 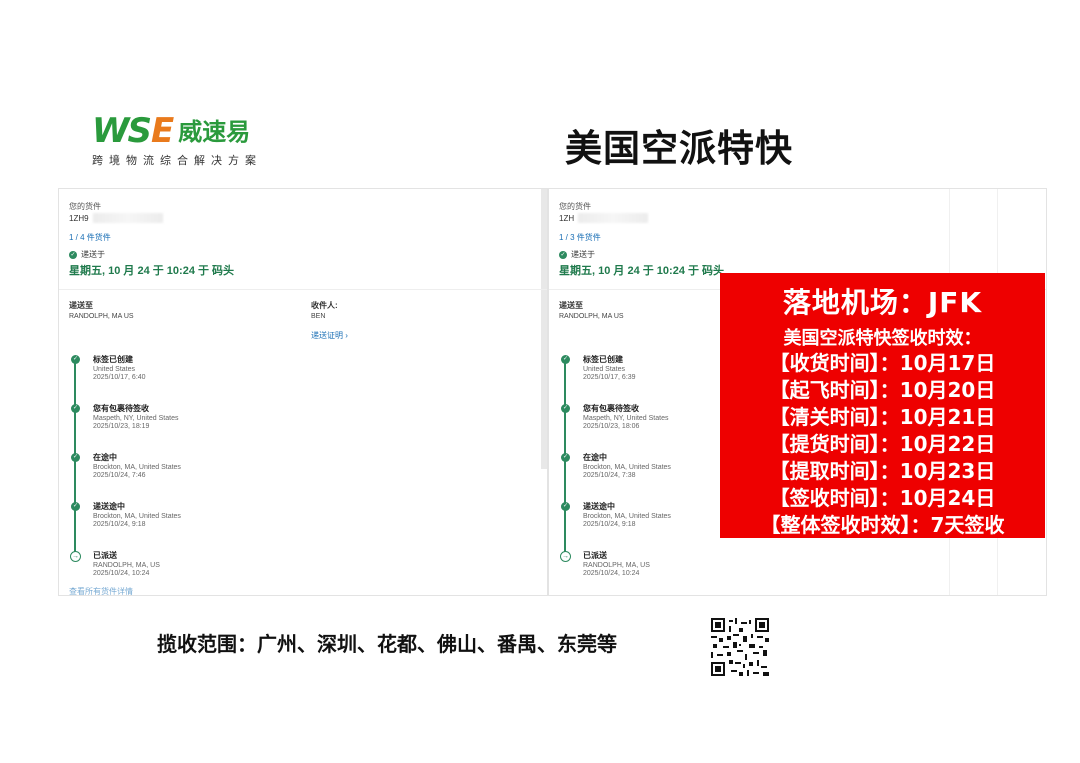 What do you see at coordinates (152, 271) in the screenshot?
I see `delivered-date: 星期五, 10 月 24 于 10:24 于 码头` at bounding box center [152, 271].